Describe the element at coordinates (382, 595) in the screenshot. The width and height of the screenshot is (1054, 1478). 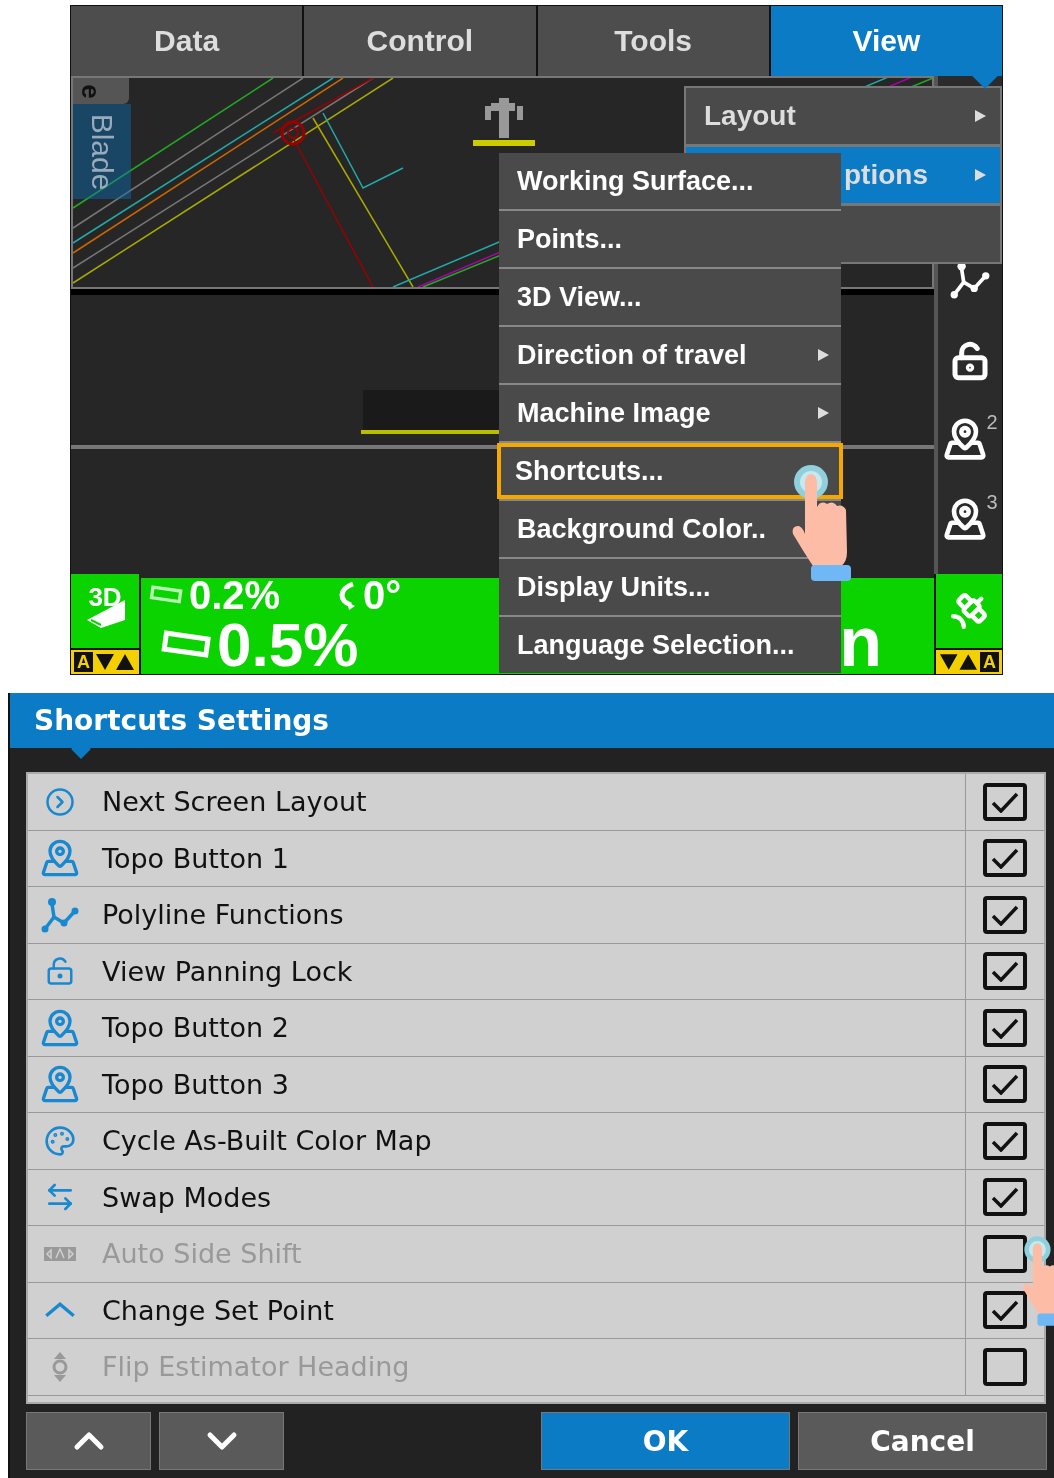
I see `rotation-reading: 0°` at that location.